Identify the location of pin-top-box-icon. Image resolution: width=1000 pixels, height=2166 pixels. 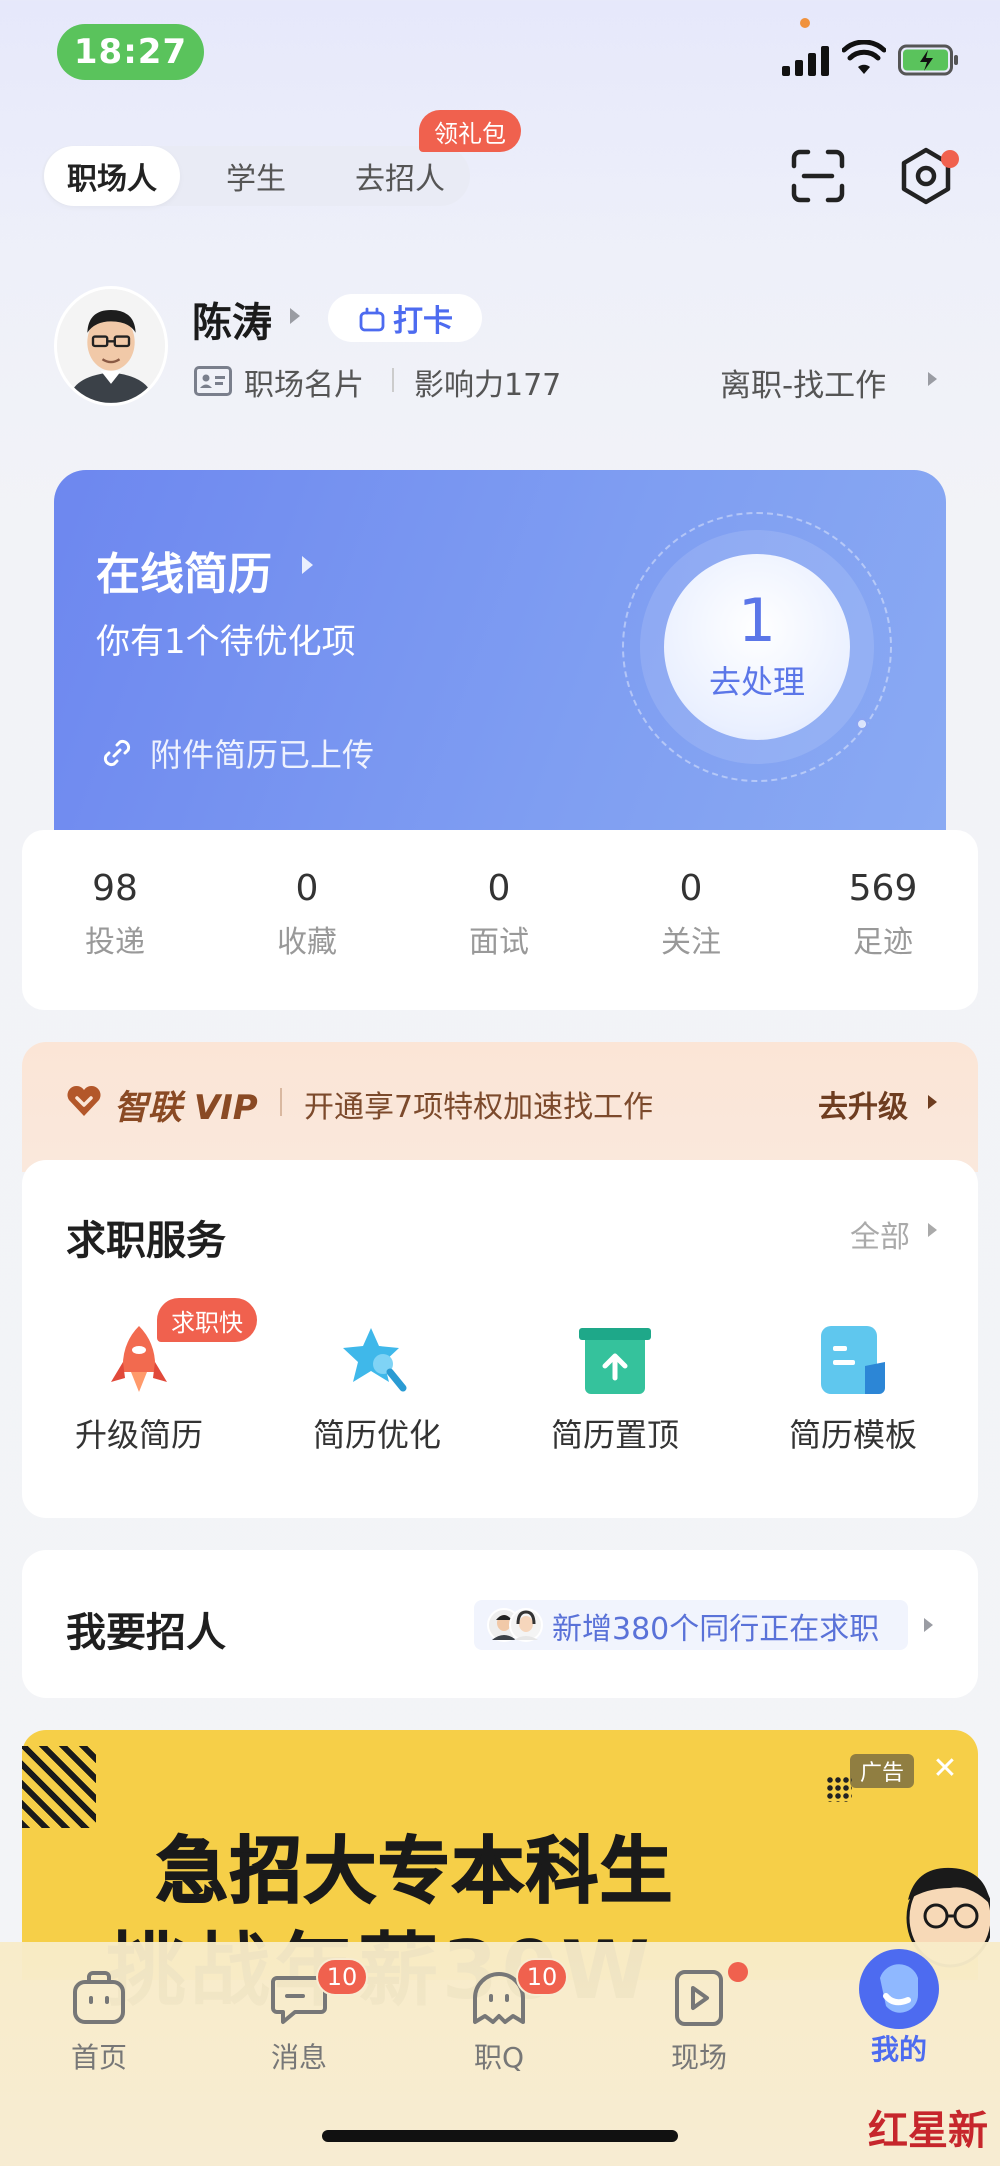
(615, 1360).